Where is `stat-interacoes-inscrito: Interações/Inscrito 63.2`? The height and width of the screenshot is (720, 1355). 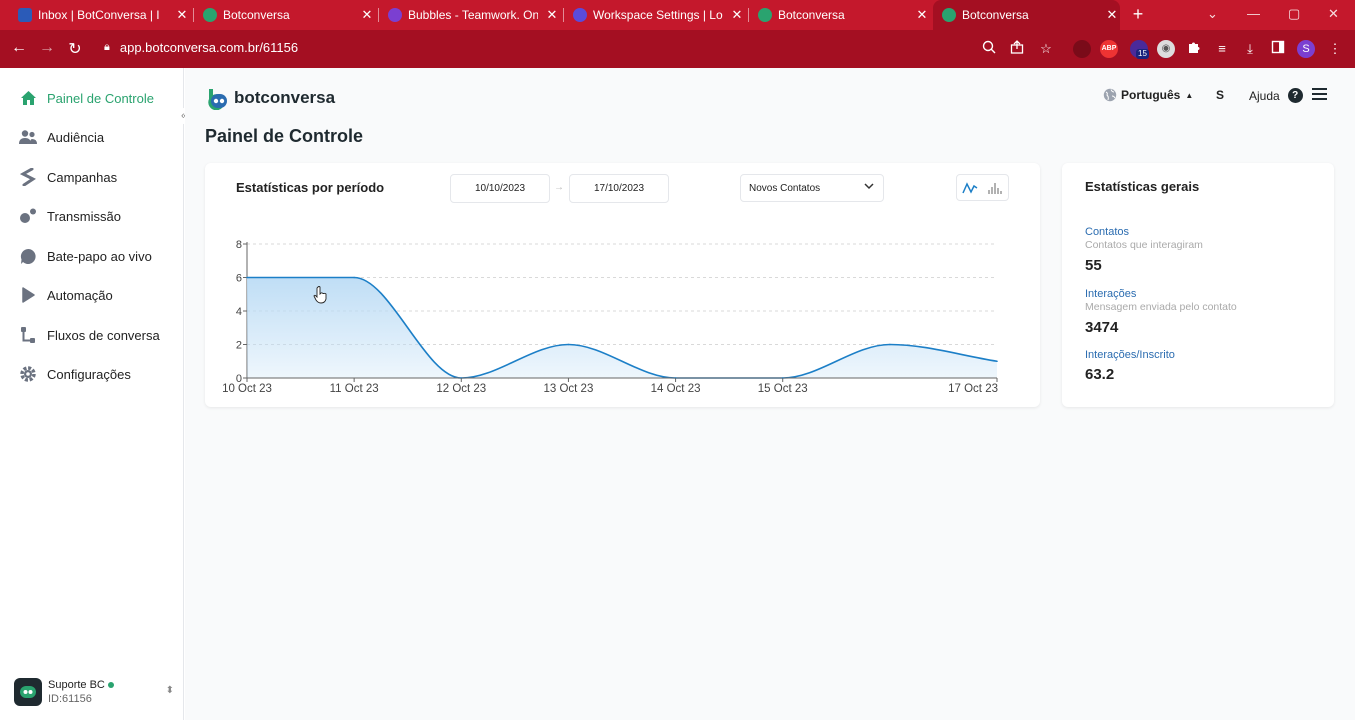
stat-interacoes-inscrito: Interações/Inscrito 63.2 is located at coordinates (1130, 366).